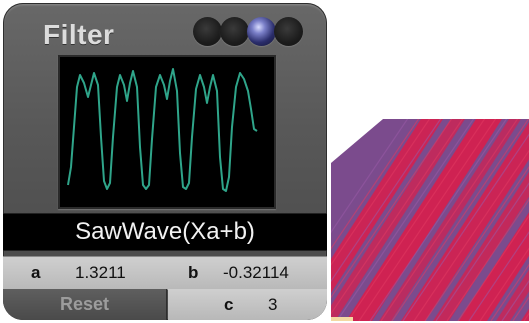 The width and height of the screenshot is (529, 323). What do you see at coordinates (116, 273) in the screenshot?
I see `param-a-field: 1.3211` at bounding box center [116, 273].